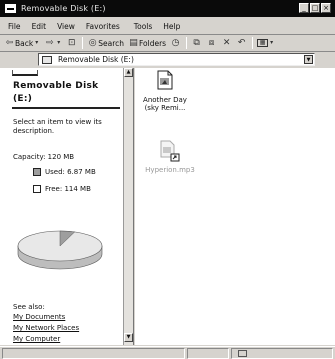 This screenshot has height=359, width=335. Describe the element at coordinates (56, 86) in the screenshot. I see `panel-title-line1: Removable Disk` at that location.